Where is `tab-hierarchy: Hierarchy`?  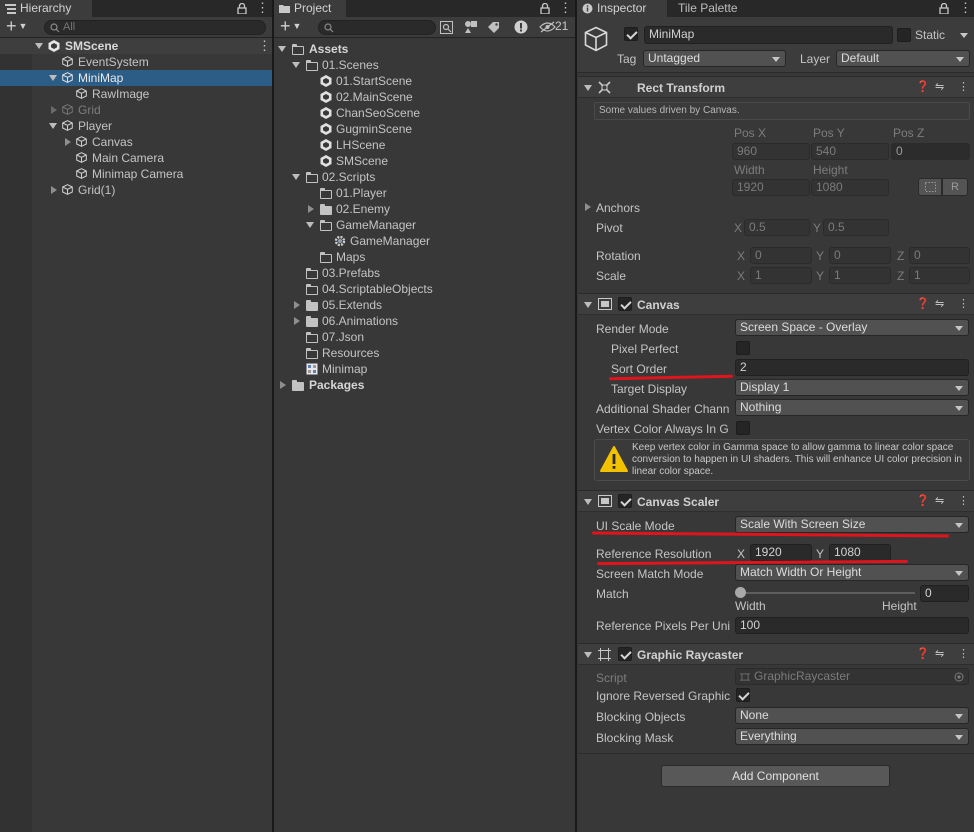 tab-hierarchy: Hierarchy is located at coordinates (46, 8).